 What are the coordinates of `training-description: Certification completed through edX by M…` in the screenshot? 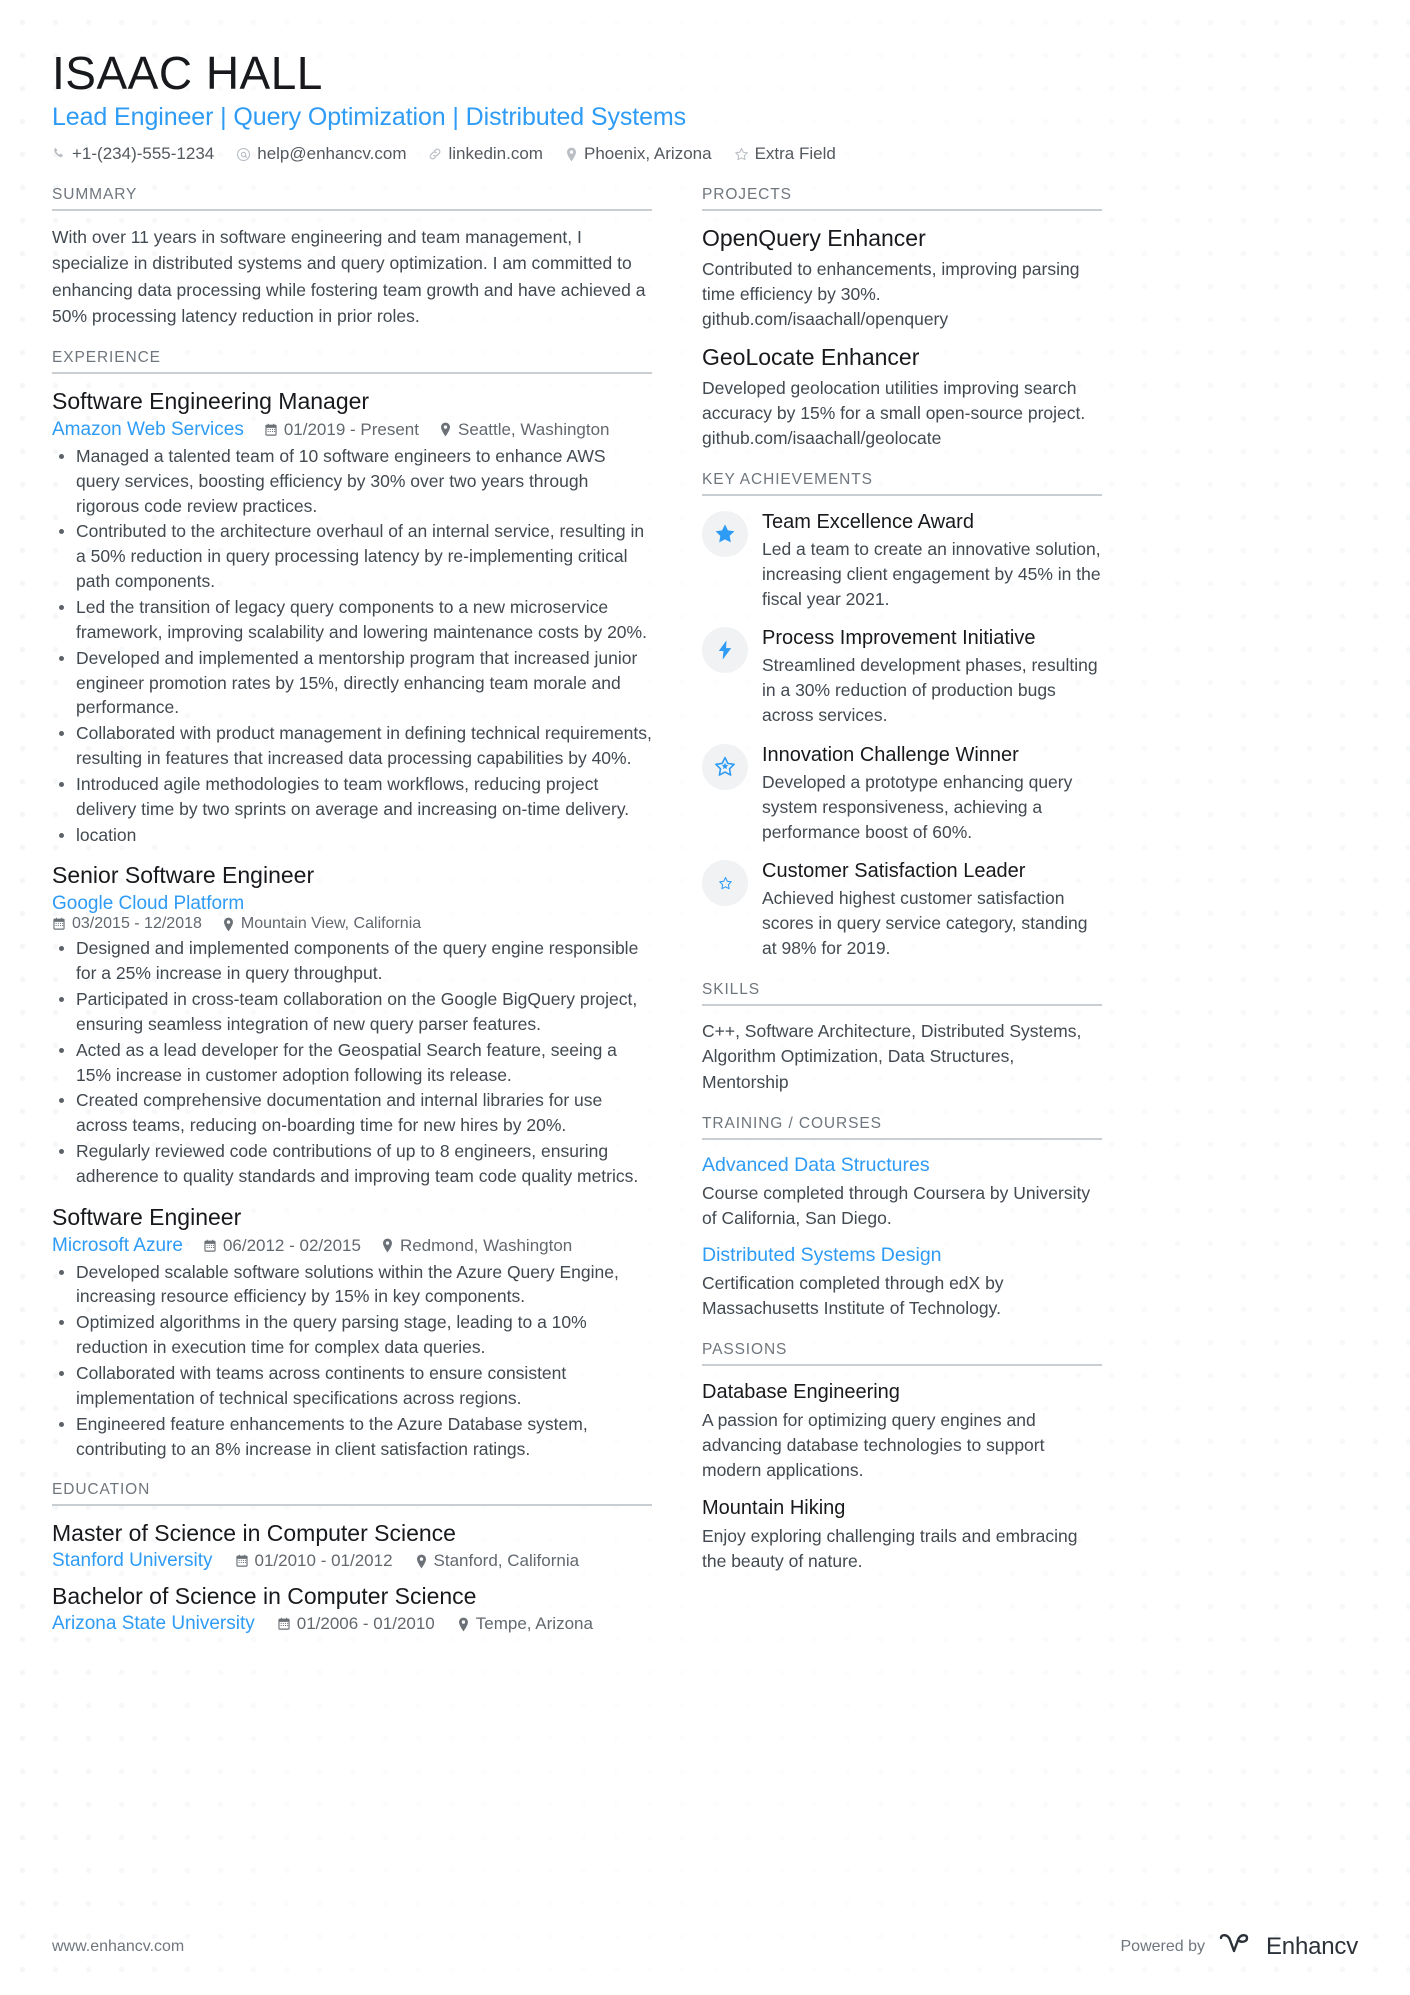 It's located at (853, 1296).